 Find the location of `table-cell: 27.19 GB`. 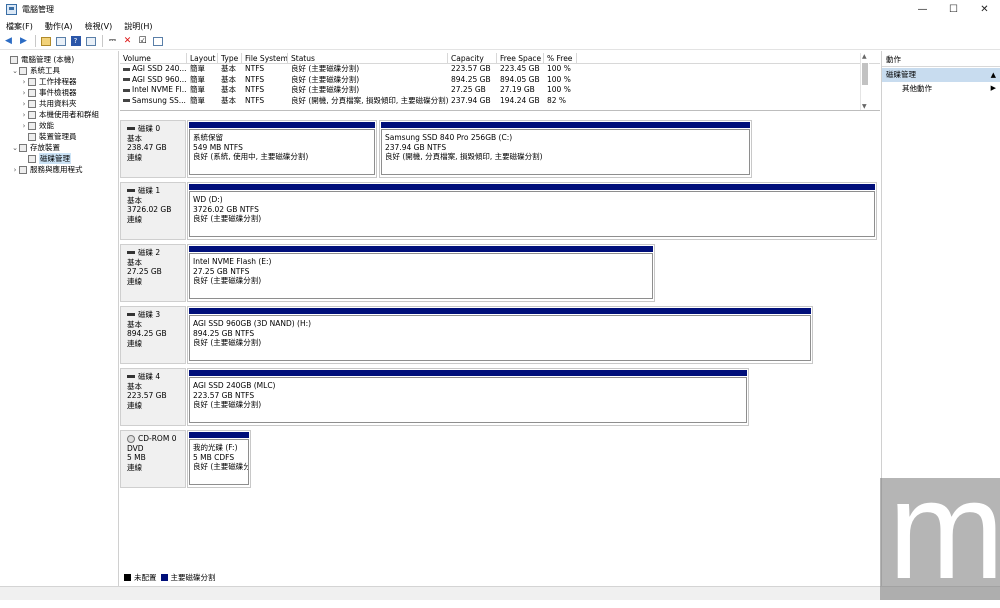

table-cell: 27.19 GB is located at coordinates (520, 90).